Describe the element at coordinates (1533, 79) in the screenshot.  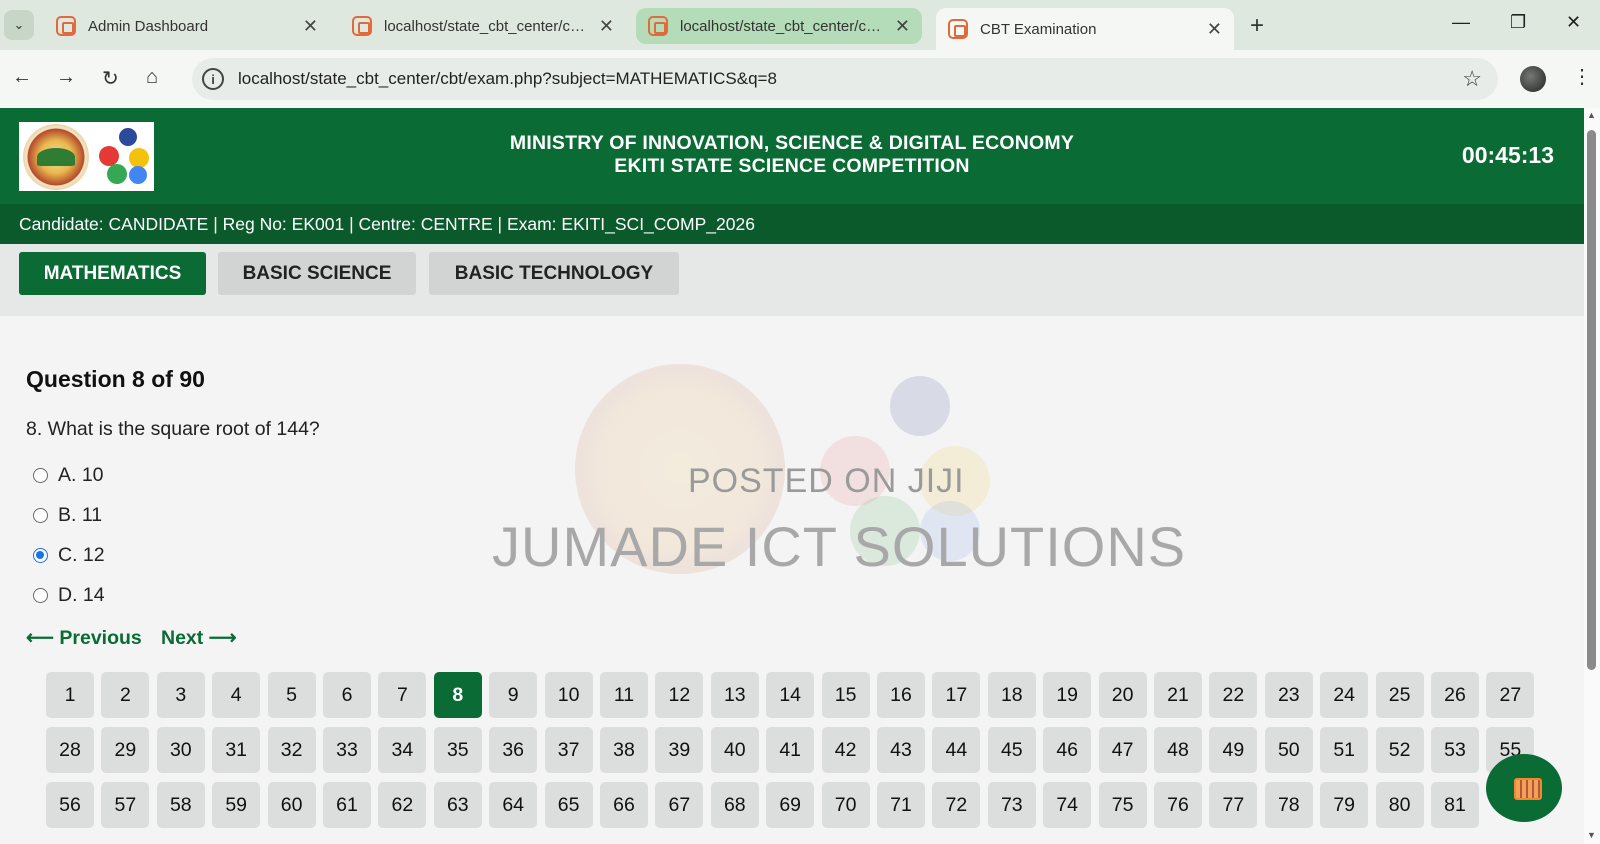
I see `profile-avatar` at that location.